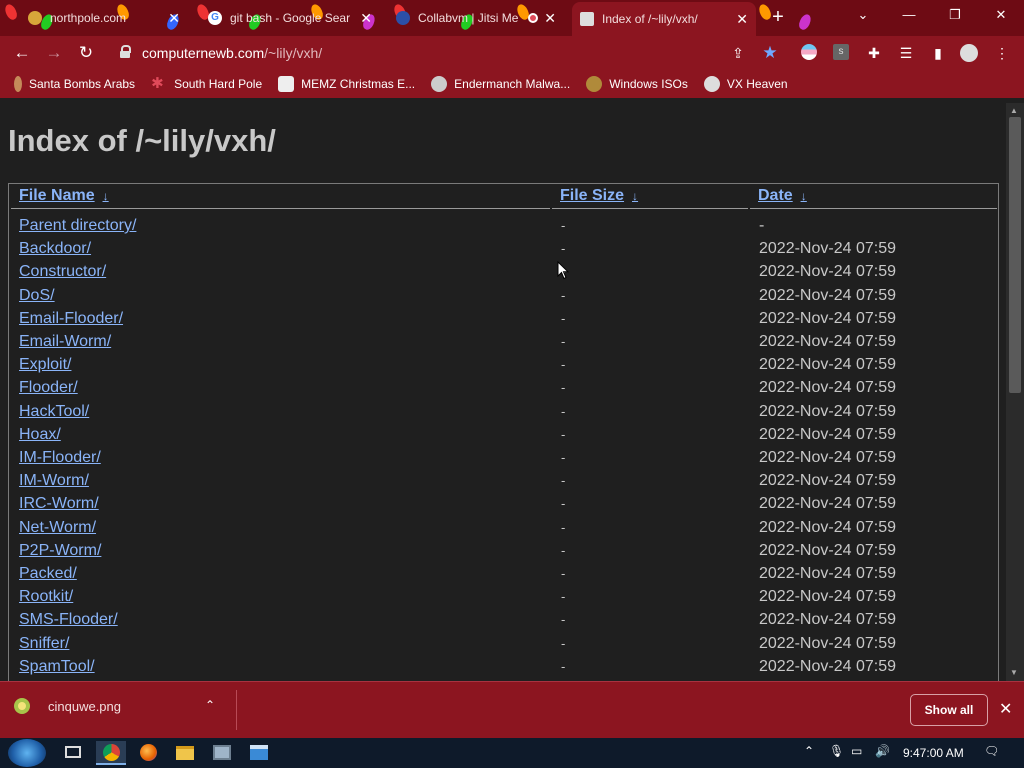 The height and width of the screenshot is (768, 1024). What do you see at coordinates (991, 751) in the screenshot?
I see `notifications-icon: 🗨` at bounding box center [991, 751].